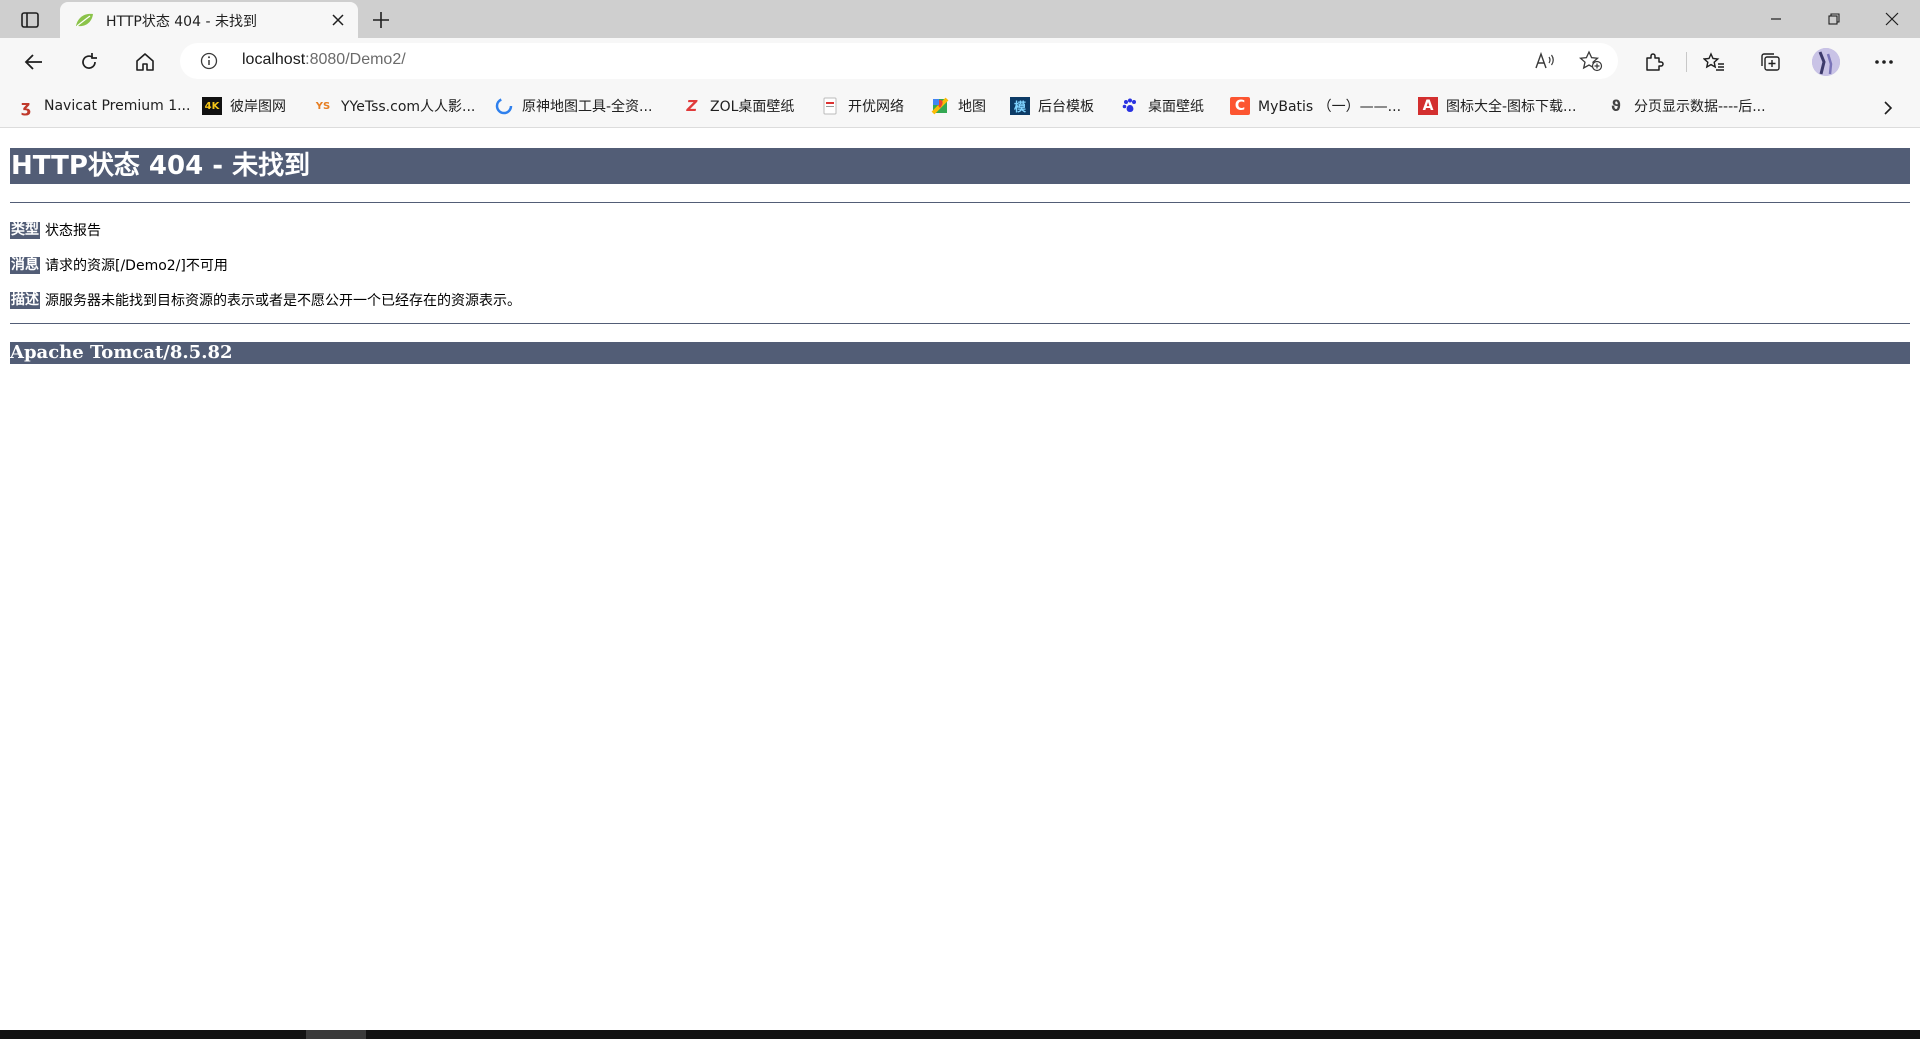 The width and height of the screenshot is (1920, 1039). I want to click on active-tab: HTTP状态 404 - 未找到, so click(209, 20).